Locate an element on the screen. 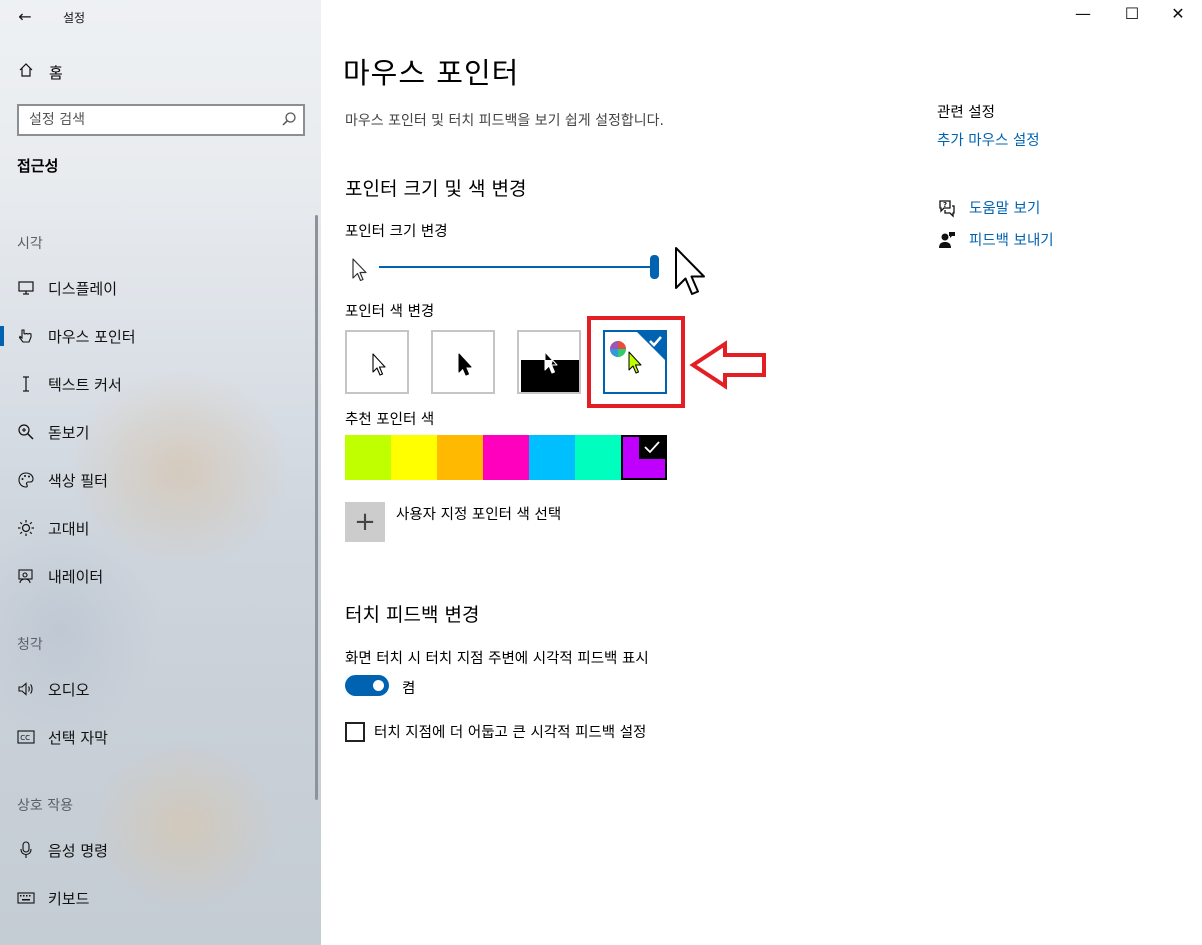  pointer-icon is located at coordinates (26, 336).